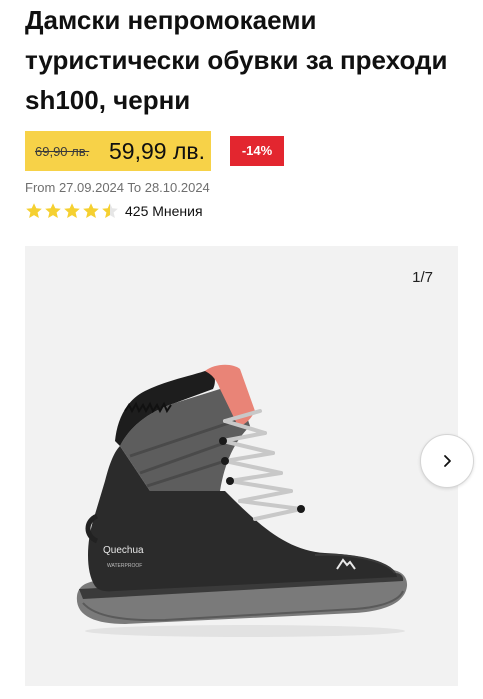 The width and height of the screenshot is (483, 699). Describe the element at coordinates (123, 550) in the screenshot. I see `brand-logo-text: Quechua` at that location.